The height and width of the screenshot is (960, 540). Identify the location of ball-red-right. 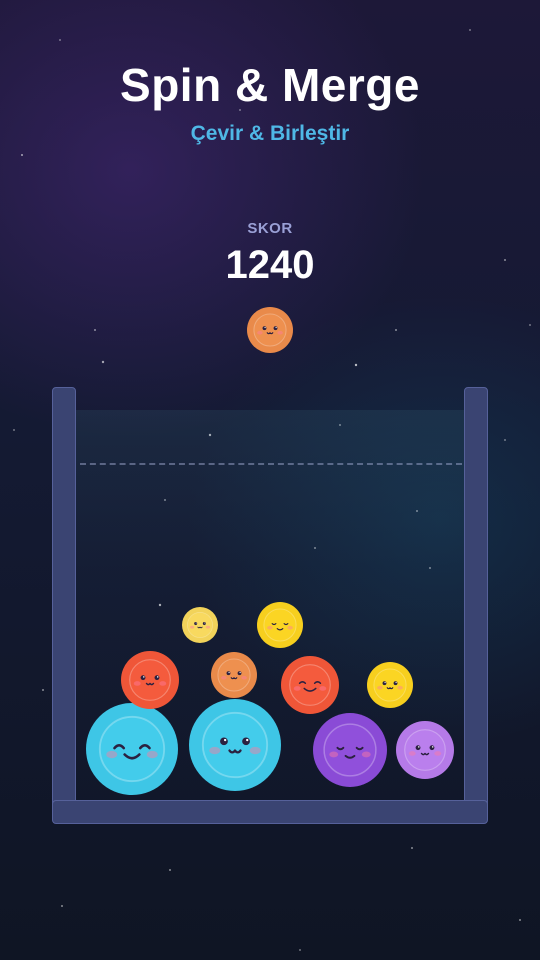
(310, 685).